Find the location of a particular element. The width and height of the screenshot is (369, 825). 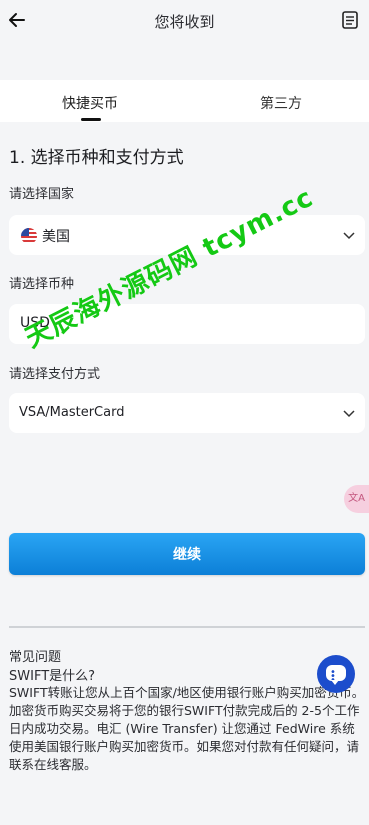

continue-button: 继续 is located at coordinates (187, 554).